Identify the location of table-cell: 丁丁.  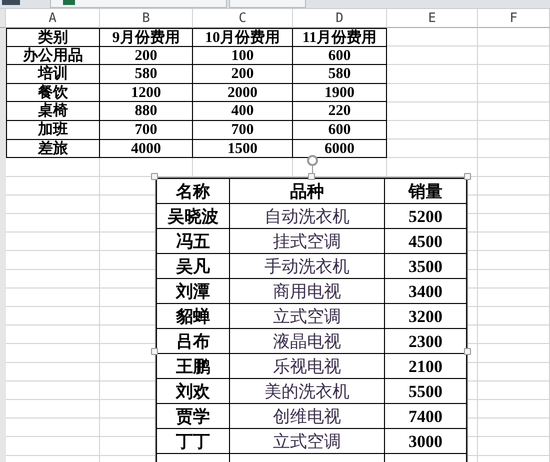
(193, 441).